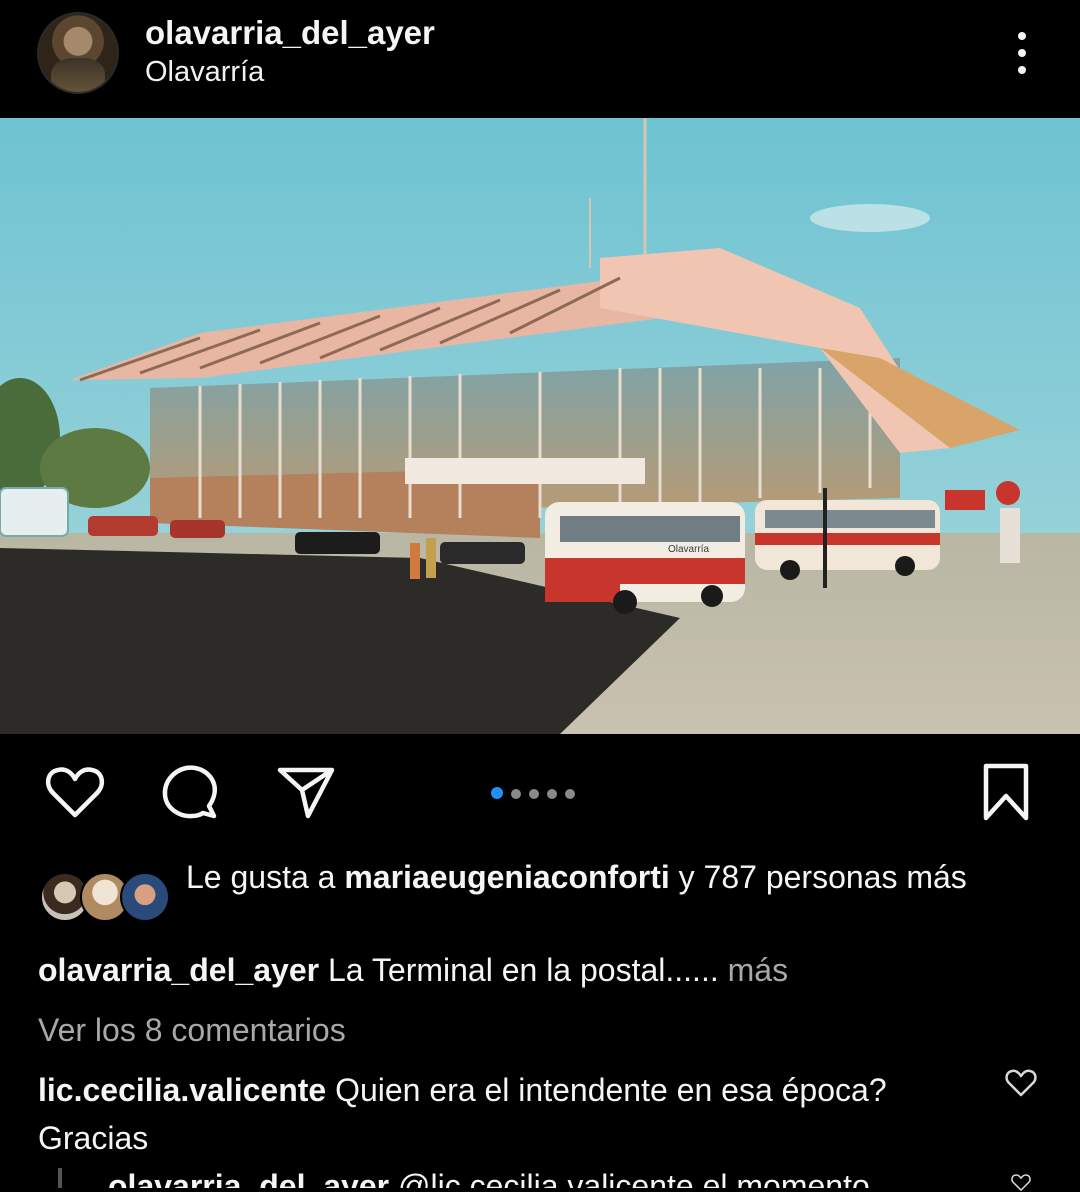 The image size is (1080, 1192). I want to click on likes-suffix: y 787 personas más, so click(818, 877).